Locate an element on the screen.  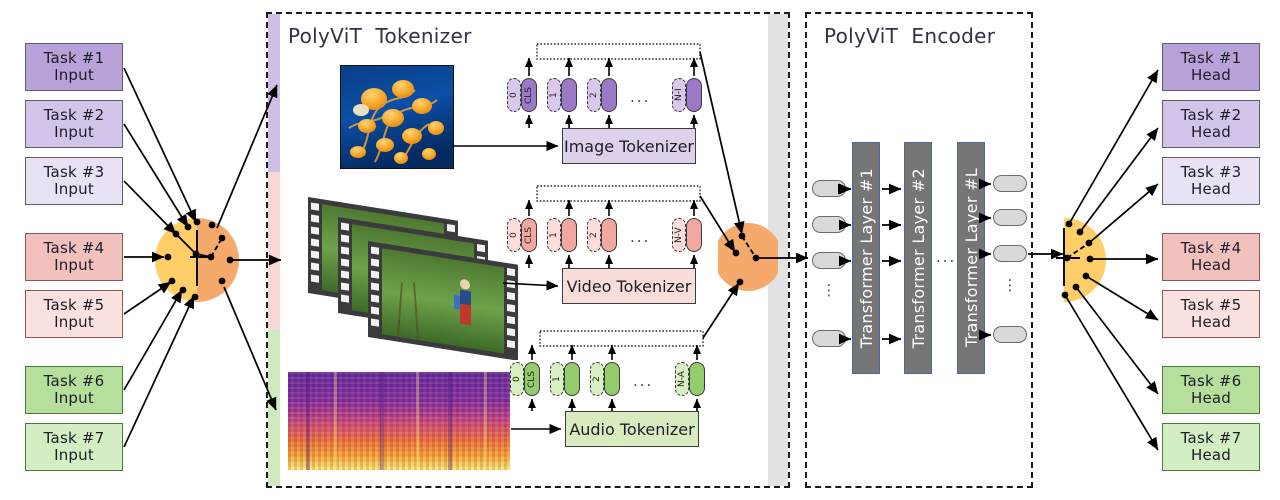
task-input-5-line1: Task #5 is located at coordinates (74, 305).